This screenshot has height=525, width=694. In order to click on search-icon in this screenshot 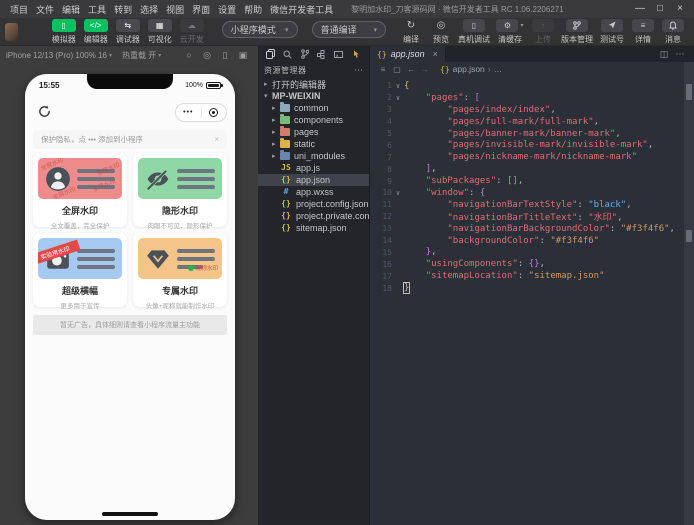, I will do `click(287, 54)`.